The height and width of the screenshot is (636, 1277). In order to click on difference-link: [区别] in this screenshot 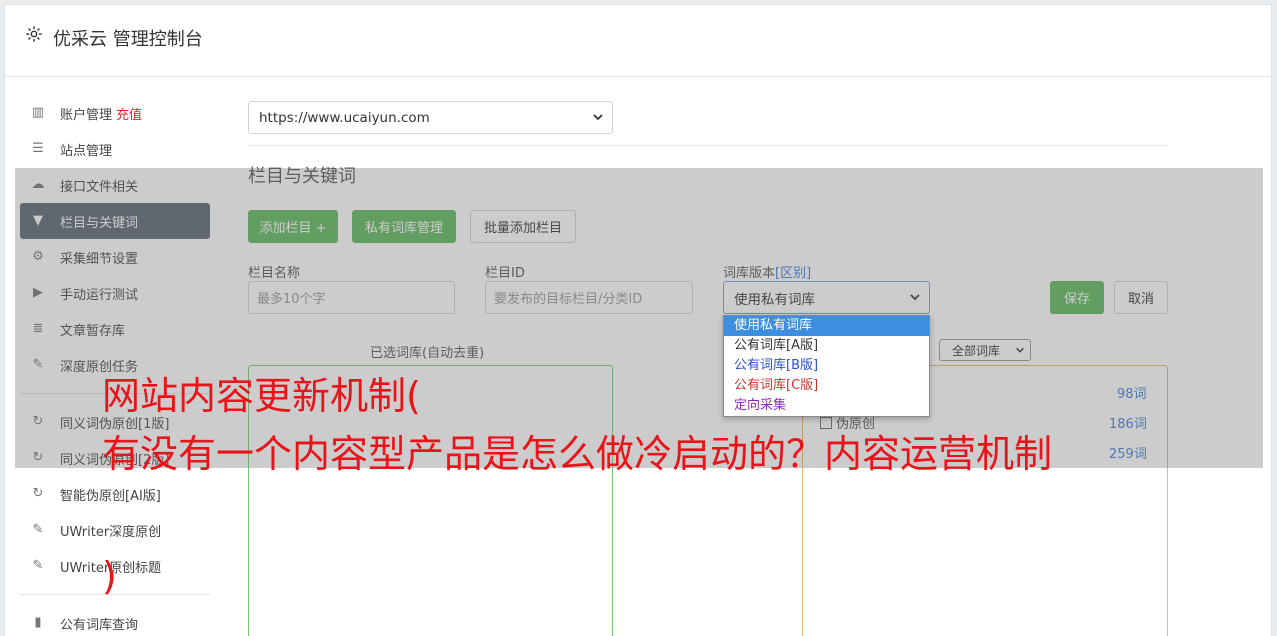, I will do `click(793, 273)`.